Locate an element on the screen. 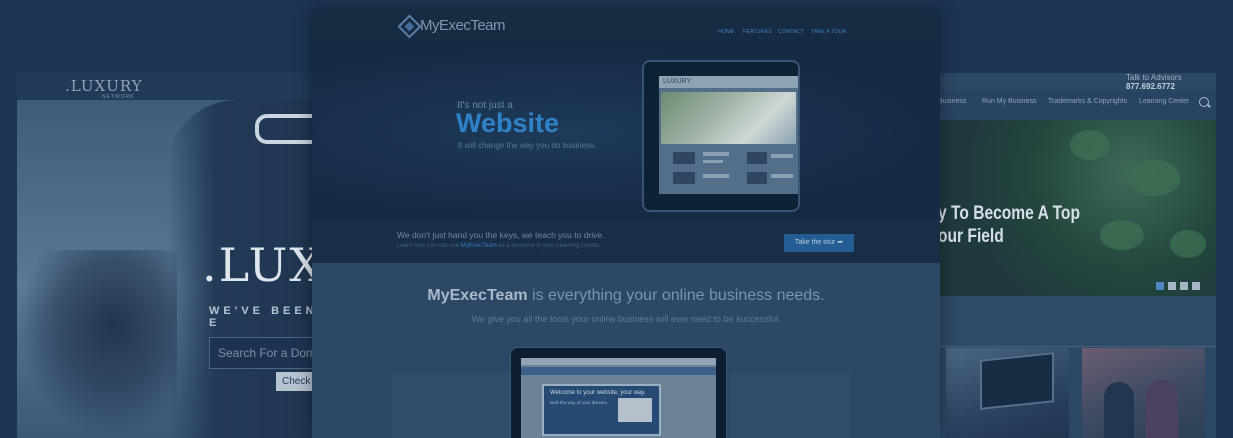  monitor-graphic is located at coordinates (1017, 381).